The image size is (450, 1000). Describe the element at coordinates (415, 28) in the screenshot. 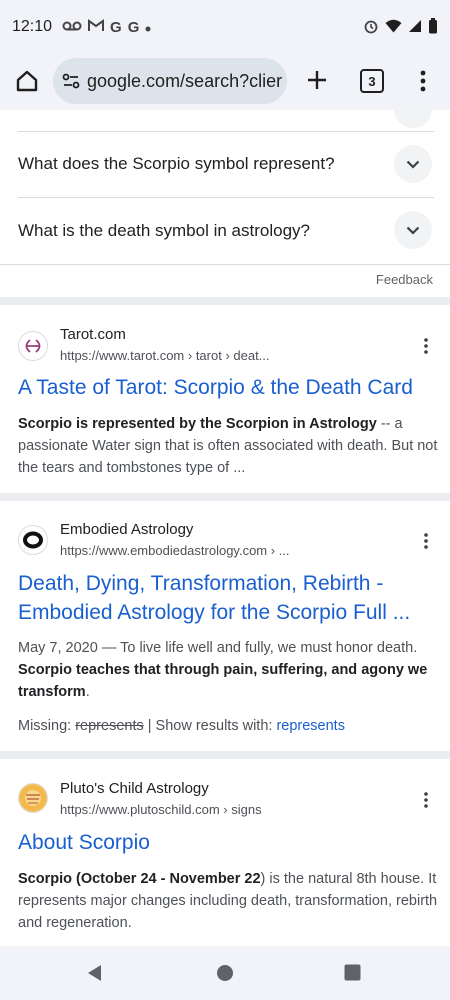

I see `signal-icon` at that location.